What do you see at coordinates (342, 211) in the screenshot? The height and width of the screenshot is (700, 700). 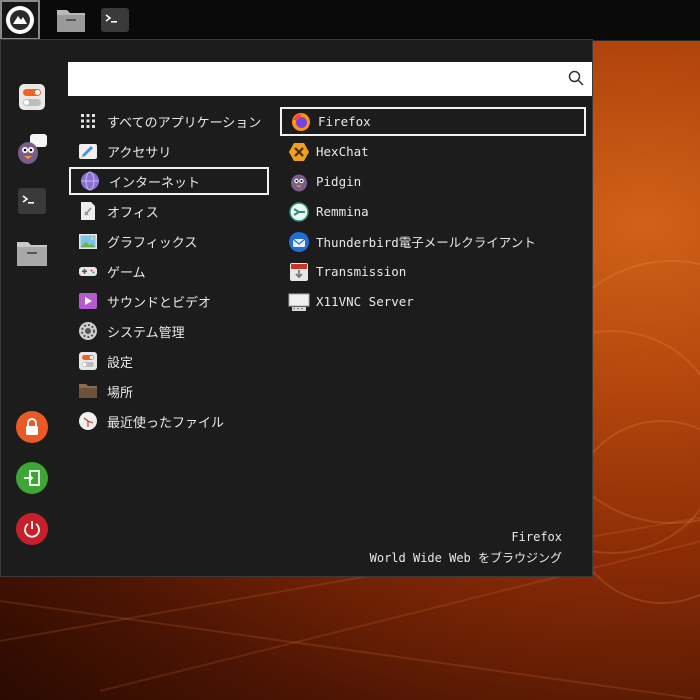 I see `app-label: Remmina` at bounding box center [342, 211].